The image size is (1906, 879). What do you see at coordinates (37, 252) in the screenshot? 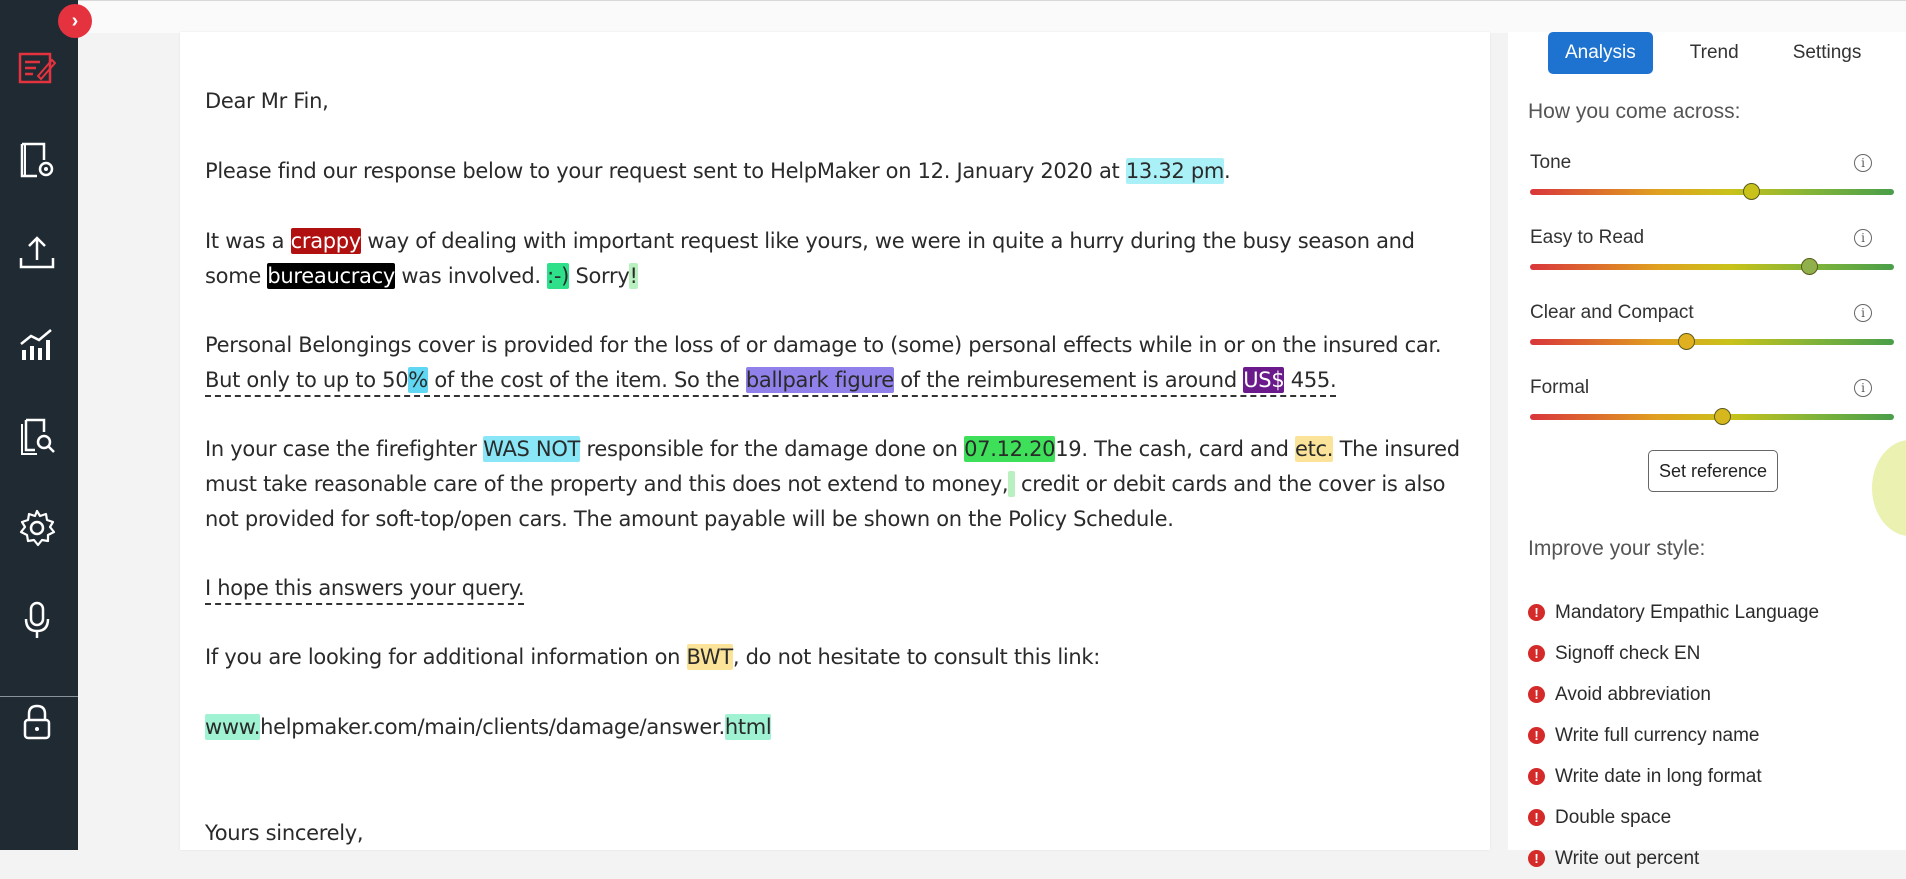
I see `upload-icon` at bounding box center [37, 252].